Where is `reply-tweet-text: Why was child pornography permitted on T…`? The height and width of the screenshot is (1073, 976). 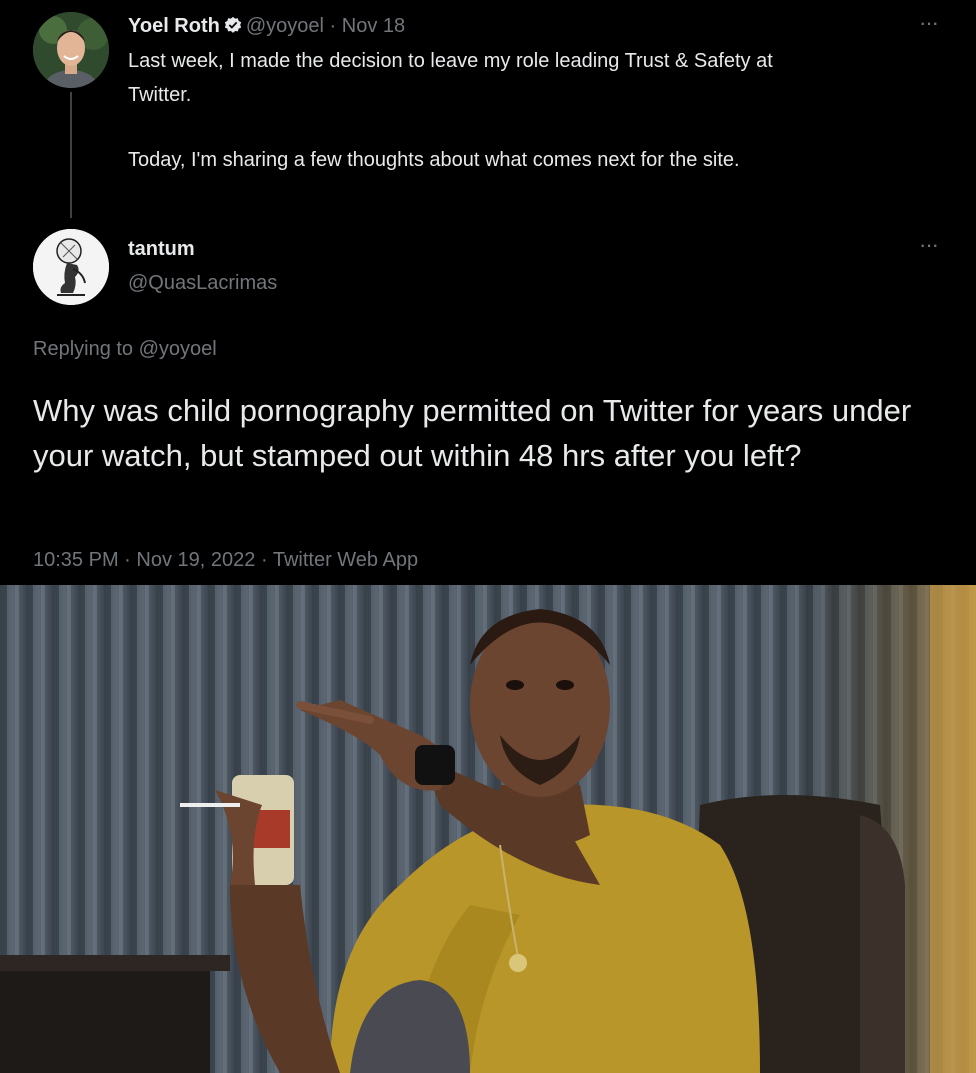 reply-tweet-text: Why was child pornography permitted on T… is located at coordinates (472, 433).